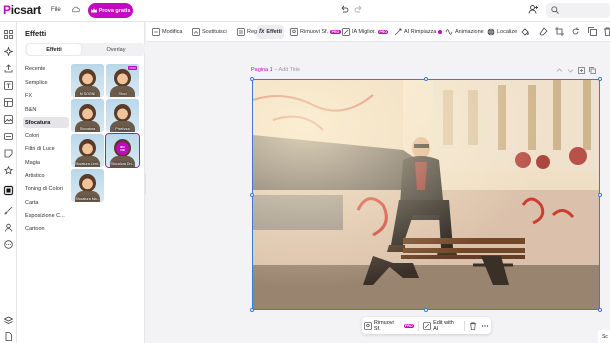 This screenshot has width=610, height=343. I want to click on rail-grid-icon, so click(8, 34).